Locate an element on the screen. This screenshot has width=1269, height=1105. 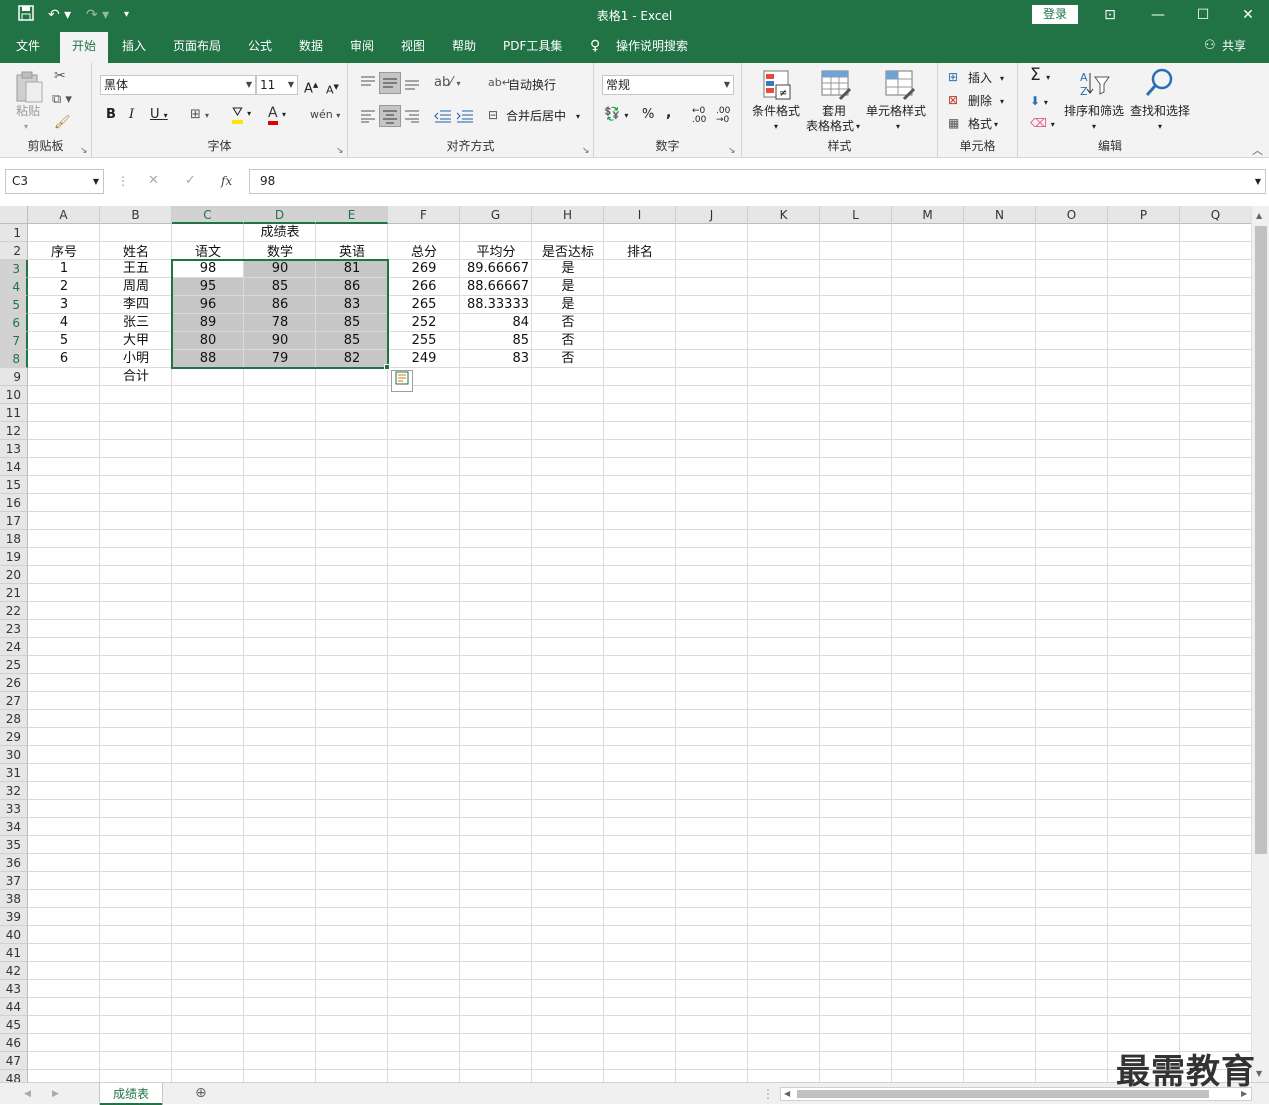
vertical-scrollbar: ▲ ▼ is located at coordinates (1260, 644).